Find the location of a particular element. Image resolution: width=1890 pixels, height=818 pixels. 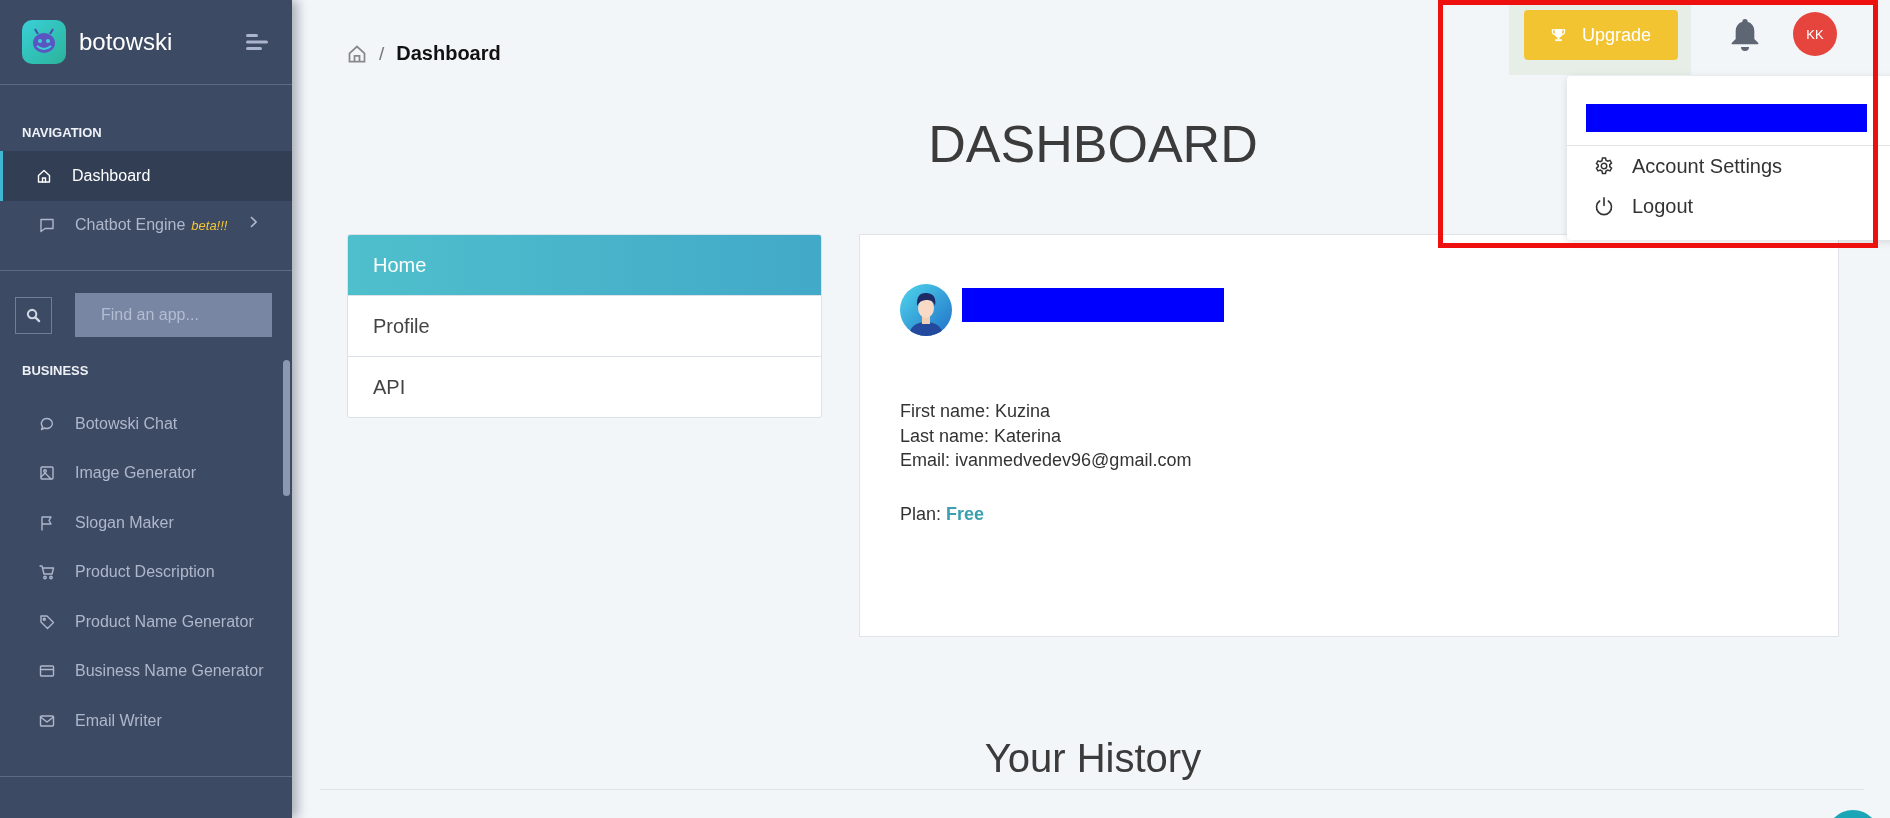

chat-bubble-icon is located at coordinates (47, 225).